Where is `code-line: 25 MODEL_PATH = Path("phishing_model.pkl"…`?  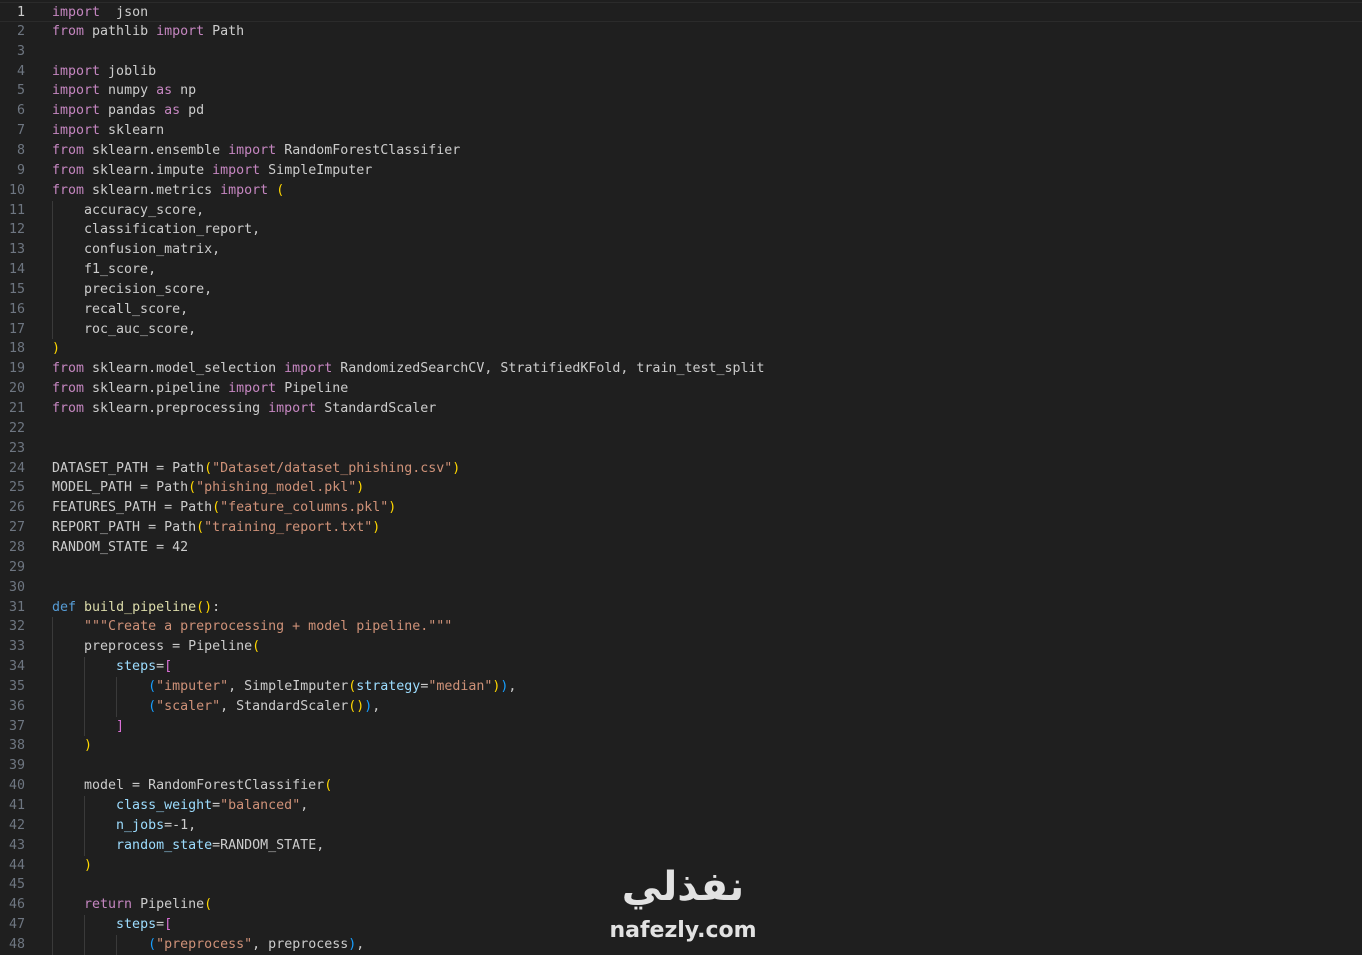
code-line: 25 MODEL_PATH = Path("phishing_model.pkl"… is located at coordinates (681, 488).